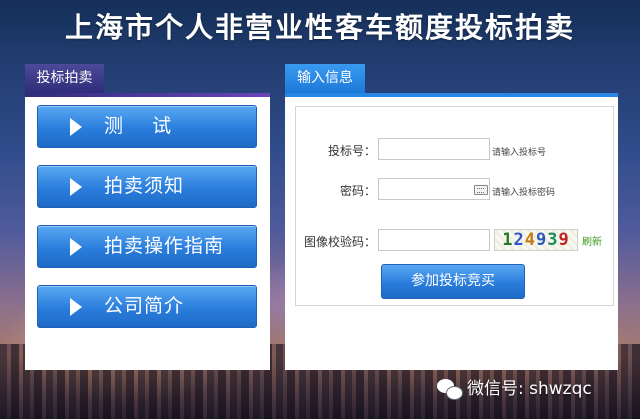  I want to click on wechat-watermark: 微信号: shwzqc, so click(514, 389).